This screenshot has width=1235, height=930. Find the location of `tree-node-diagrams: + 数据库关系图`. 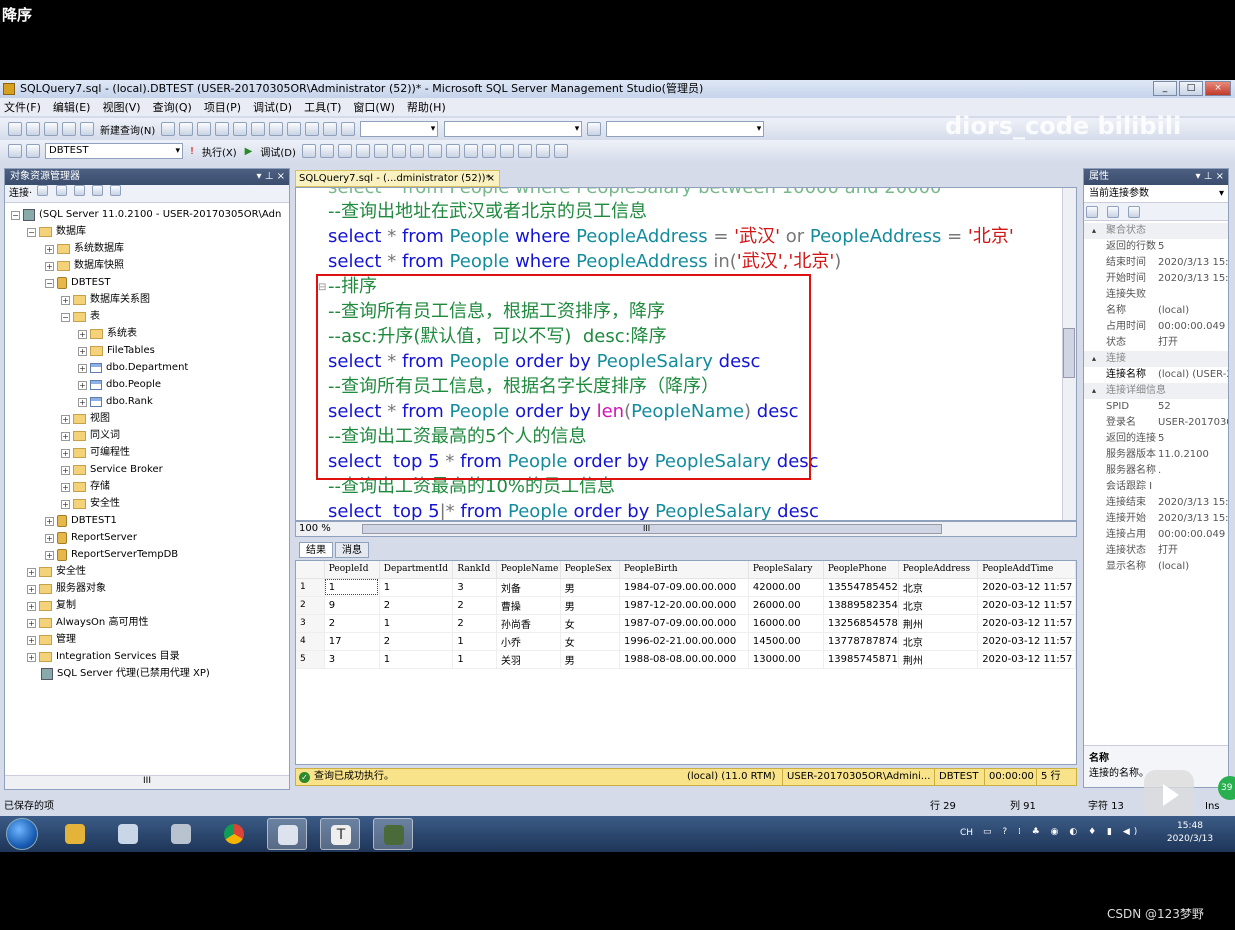

tree-node-diagrams: + 数据库关系图 is located at coordinates (105, 300).